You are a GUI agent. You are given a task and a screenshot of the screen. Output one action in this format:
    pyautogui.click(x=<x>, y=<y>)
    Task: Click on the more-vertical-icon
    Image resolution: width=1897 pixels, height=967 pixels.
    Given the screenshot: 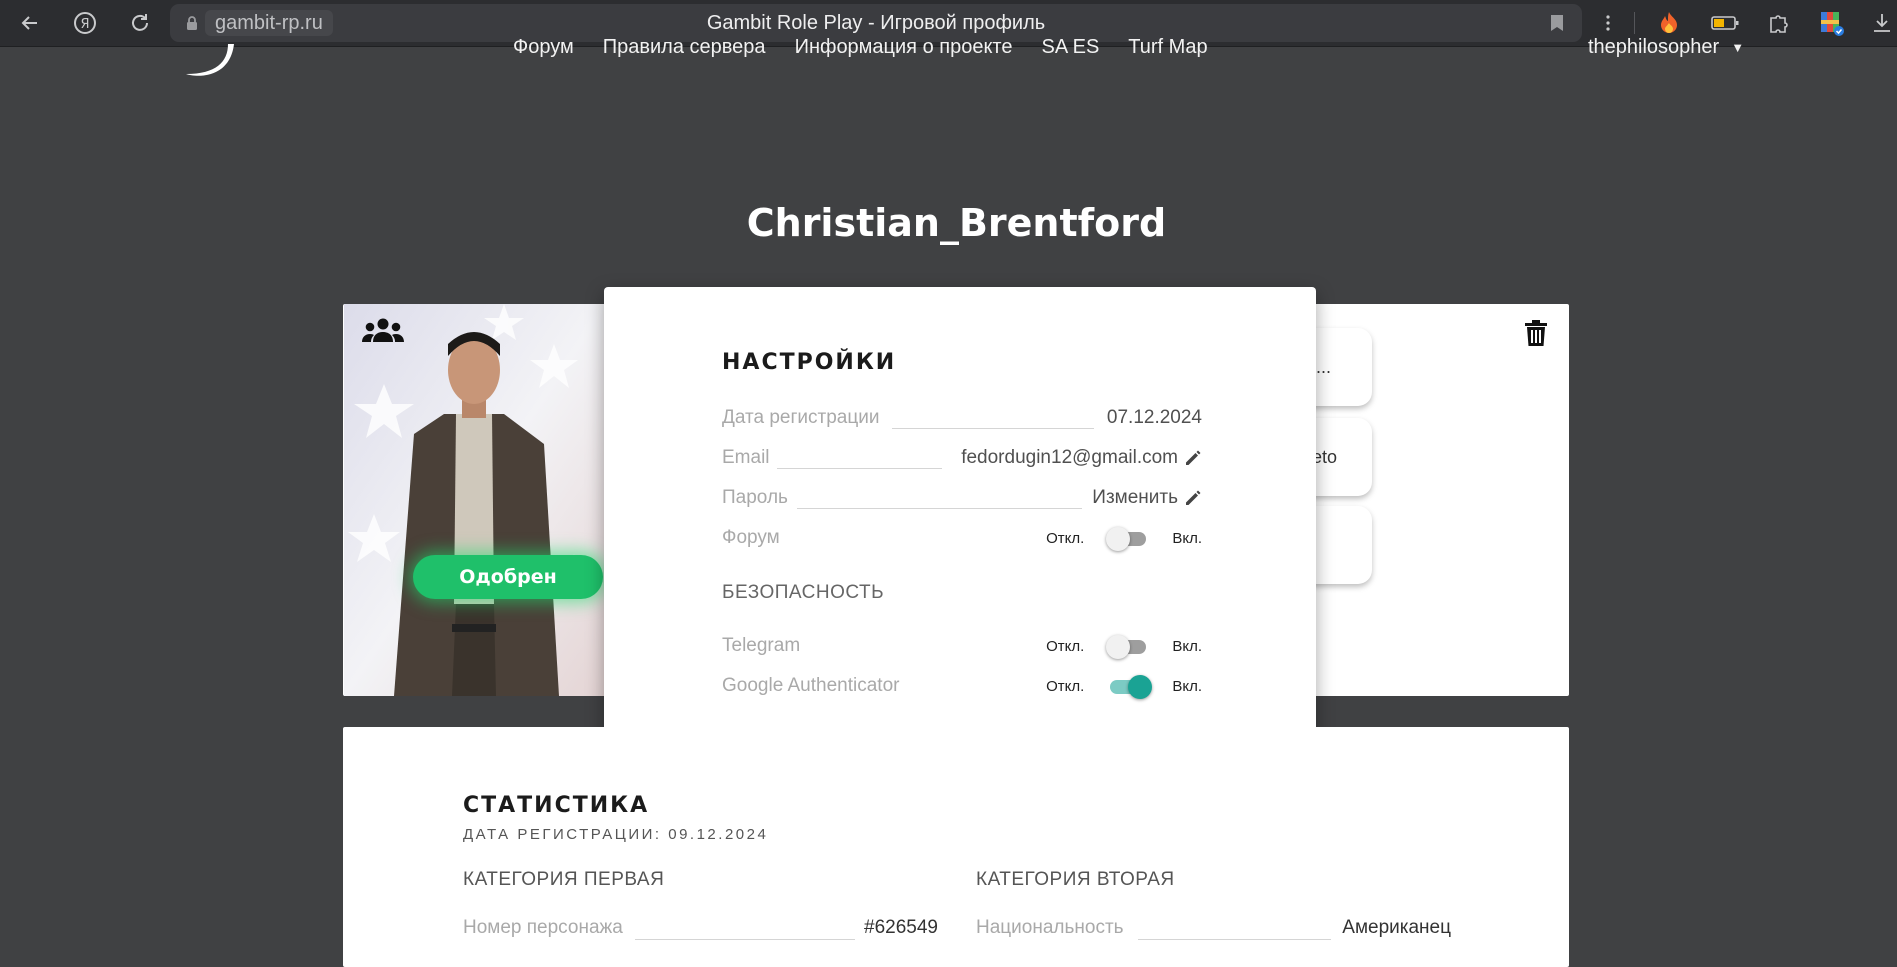 What is the action you would take?
    pyautogui.click(x=1608, y=23)
    